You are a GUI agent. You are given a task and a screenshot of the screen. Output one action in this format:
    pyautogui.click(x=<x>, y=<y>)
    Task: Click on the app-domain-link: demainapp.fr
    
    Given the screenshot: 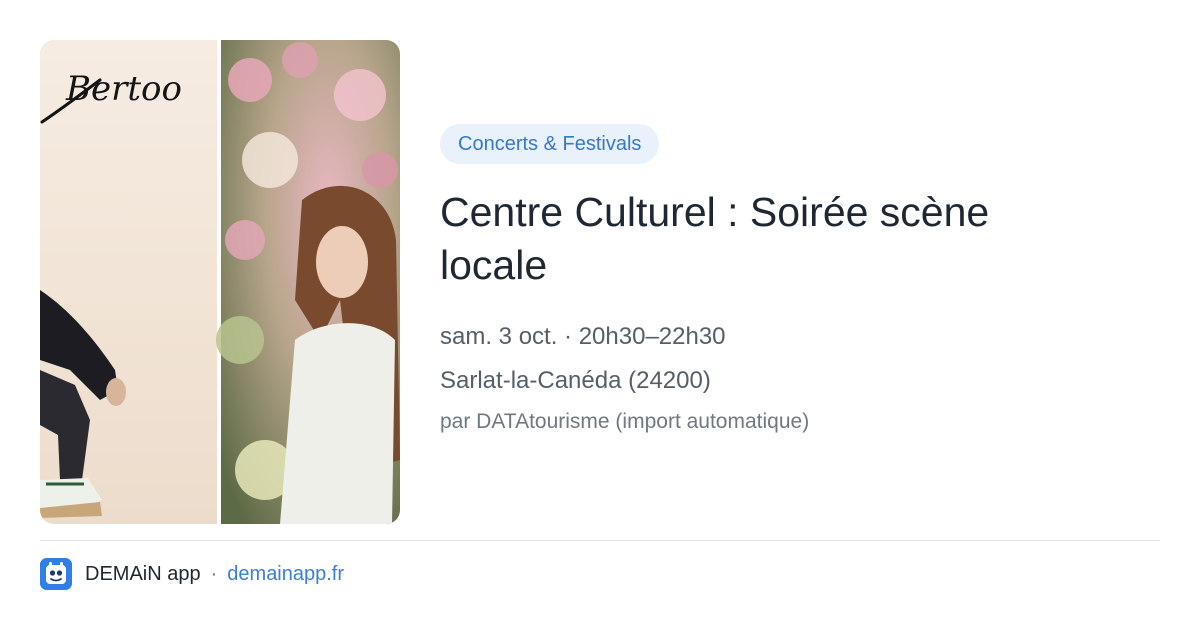 What is the action you would take?
    pyautogui.click(x=285, y=574)
    